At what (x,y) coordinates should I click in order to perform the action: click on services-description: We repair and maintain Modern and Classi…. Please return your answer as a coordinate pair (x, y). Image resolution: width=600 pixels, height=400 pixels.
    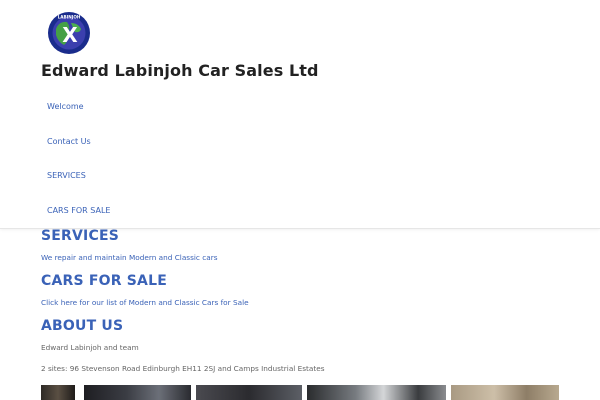
    Looking at the image, I should click on (129, 257).